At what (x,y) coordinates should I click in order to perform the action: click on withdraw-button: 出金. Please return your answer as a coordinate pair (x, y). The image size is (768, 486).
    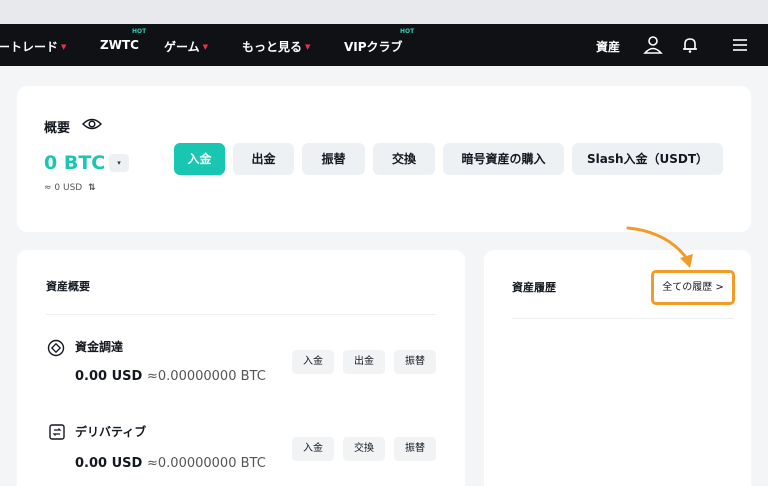
    Looking at the image, I should click on (263, 159).